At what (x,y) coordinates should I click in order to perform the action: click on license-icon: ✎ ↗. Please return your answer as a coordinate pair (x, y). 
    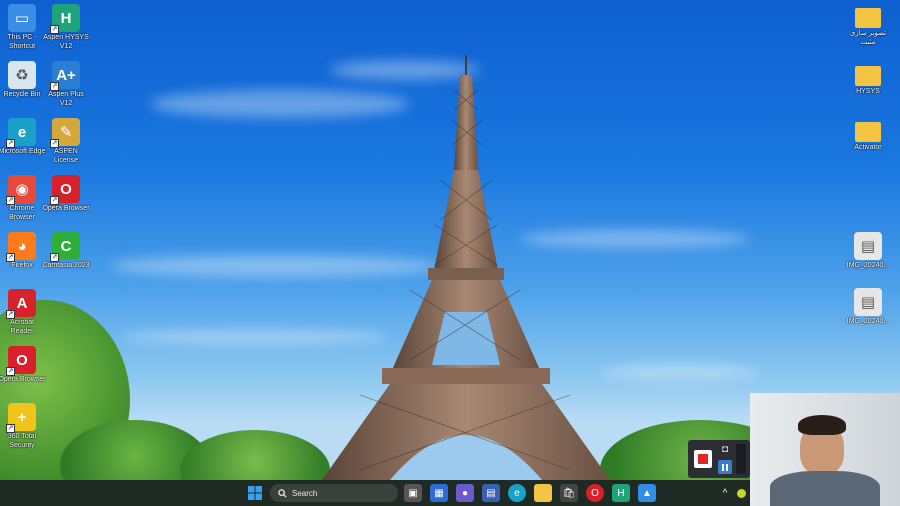
    Looking at the image, I should click on (65, 133).